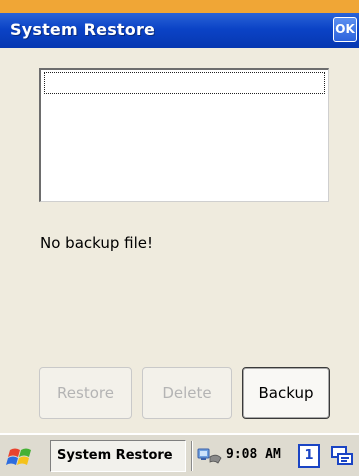 This screenshot has width=359, height=476. I want to click on start-button, so click(26, 457).